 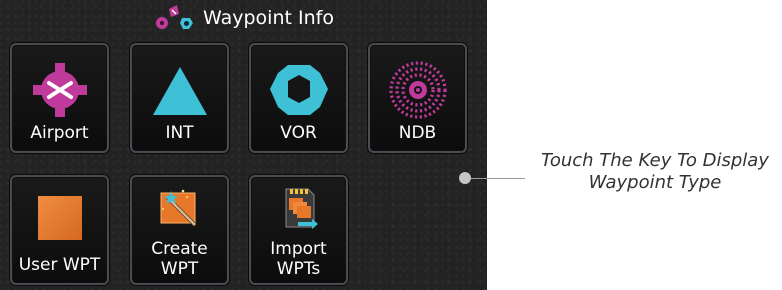 What do you see at coordinates (268, 18) in the screenshot?
I see `page-title: Waypoint Info` at bounding box center [268, 18].